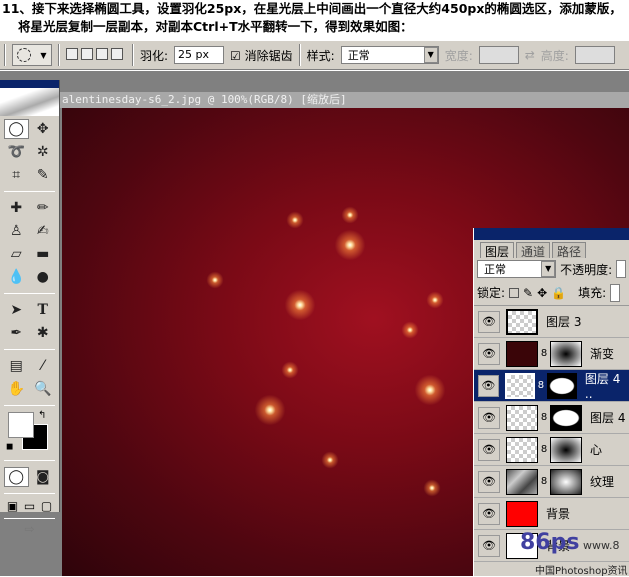 This screenshot has height=577, width=629. Describe the element at coordinates (458, 55) in the screenshot. I see `width-label: 宽度:` at that location.